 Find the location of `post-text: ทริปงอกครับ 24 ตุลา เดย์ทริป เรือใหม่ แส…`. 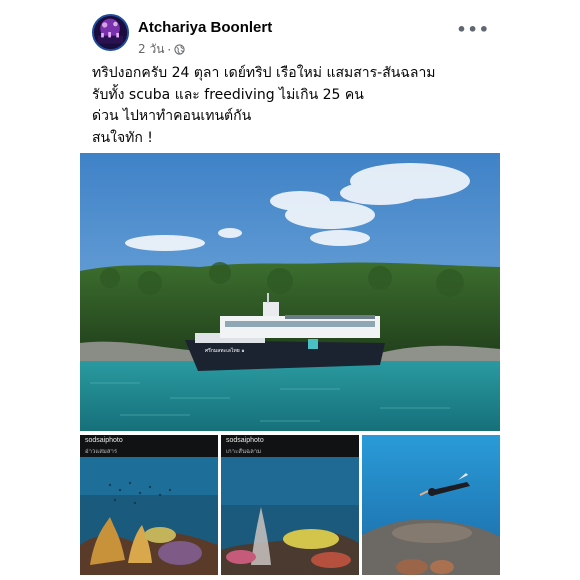

post-text: ทริปงอกครับ 24 ตุลา เดย์ทริป เรือใหม่ แส… is located at coordinates (292, 106).